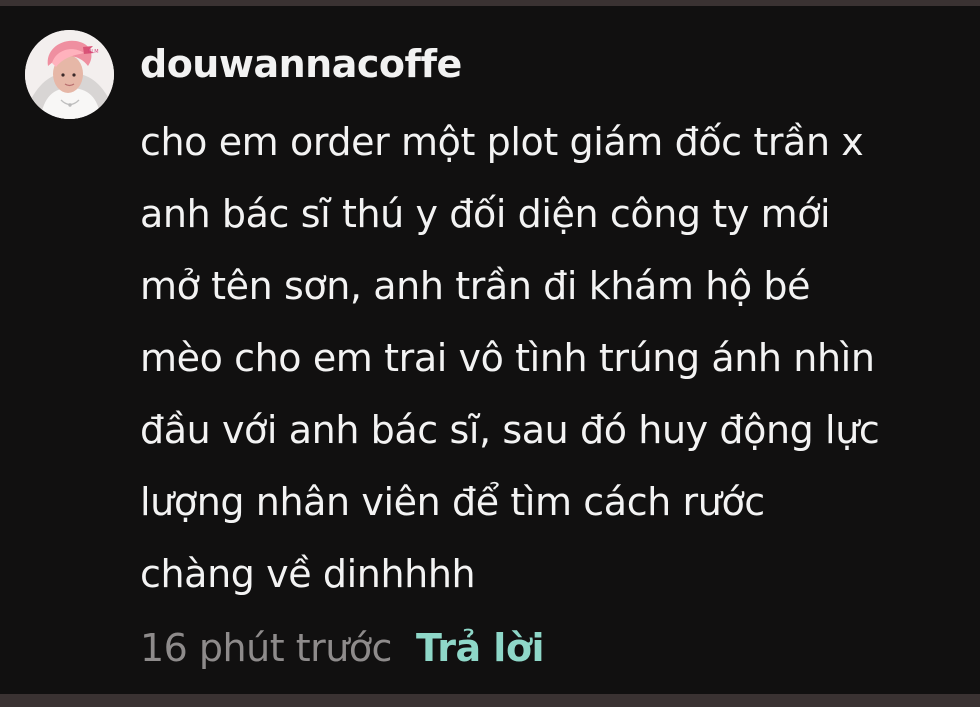 This screenshot has height=707, width=980. I want to click on comment-text-line: lượng nhân viên để tìm cách rước, so click(452, 502).